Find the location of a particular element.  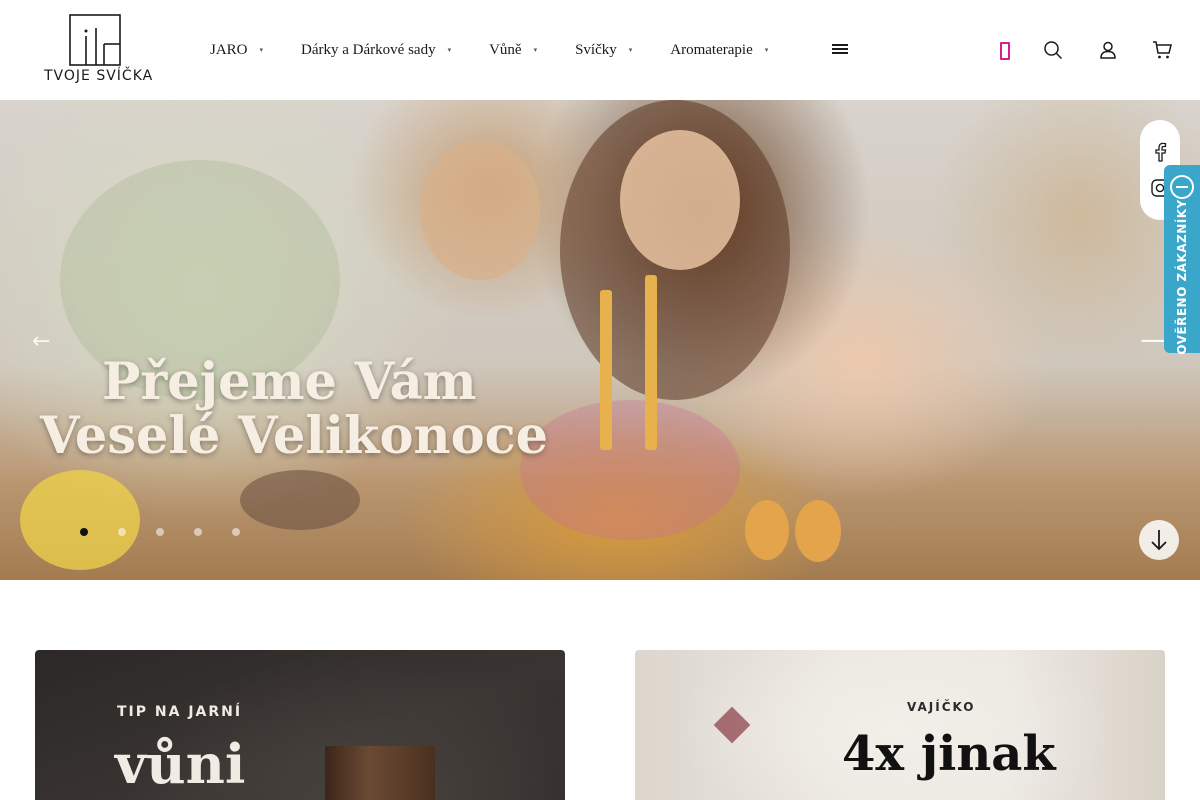

decor-motif-image is located at coordinates (732, 725).